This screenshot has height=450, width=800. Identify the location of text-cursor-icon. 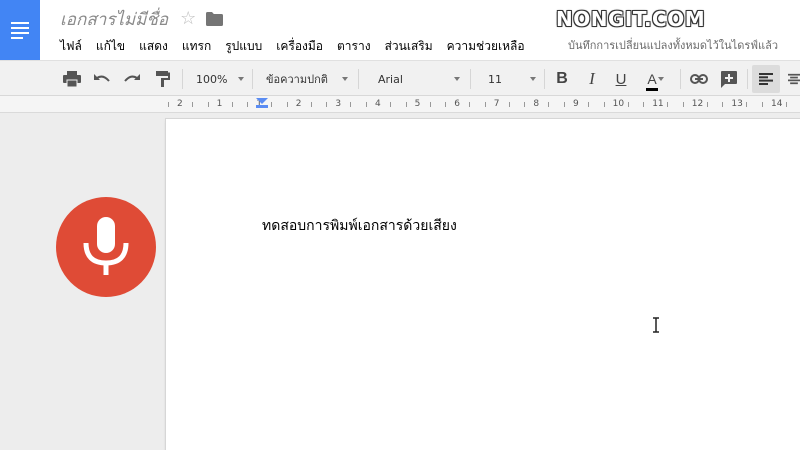
(656, 325).